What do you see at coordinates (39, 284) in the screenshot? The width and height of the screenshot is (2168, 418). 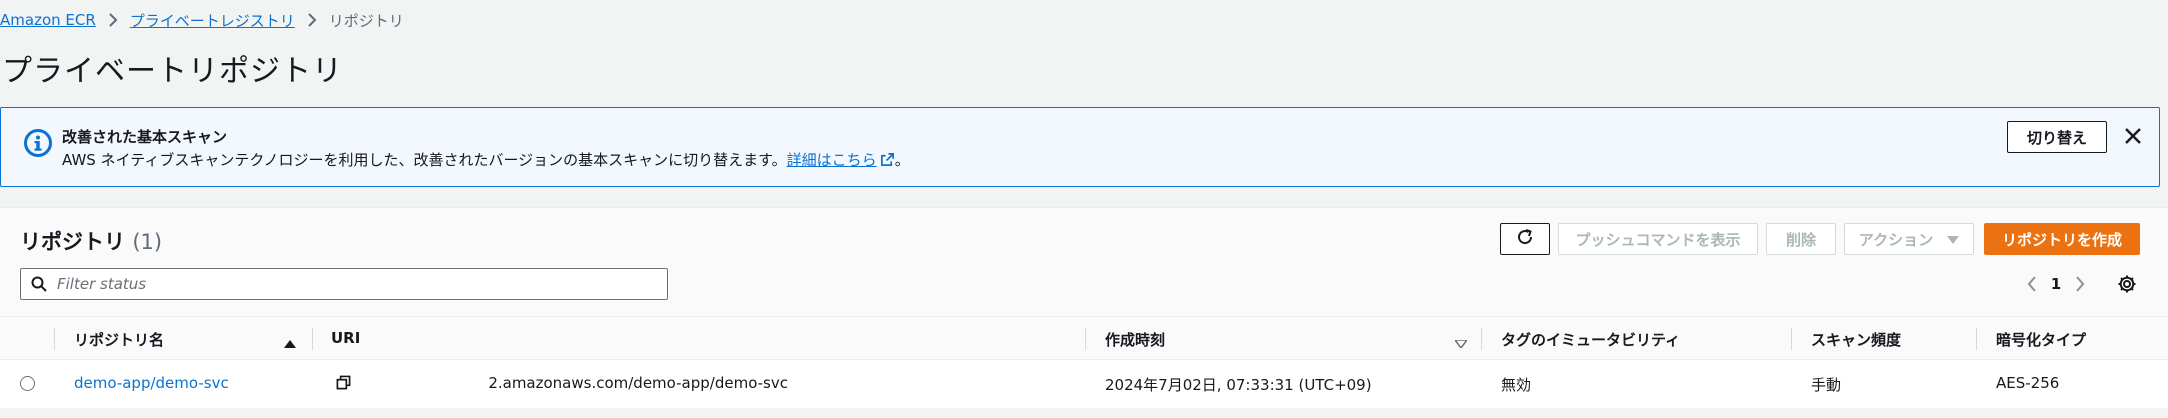 I see `search-icon` at bounding box center [39, 284].